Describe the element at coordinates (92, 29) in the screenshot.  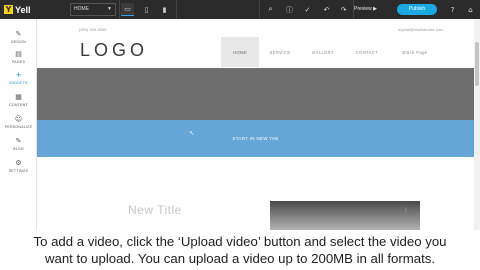
I see `site-phone: (555) 555-5555` at that location.